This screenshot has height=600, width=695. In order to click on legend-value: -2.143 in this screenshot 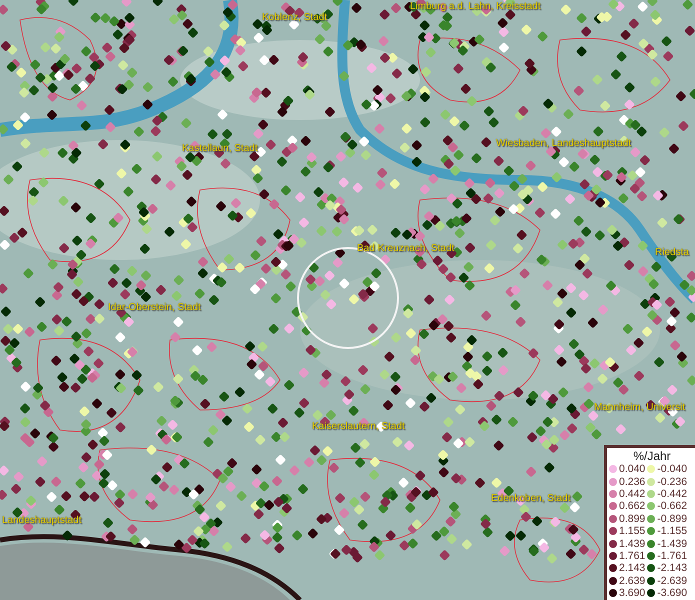, I will do `click(672, 568)`.